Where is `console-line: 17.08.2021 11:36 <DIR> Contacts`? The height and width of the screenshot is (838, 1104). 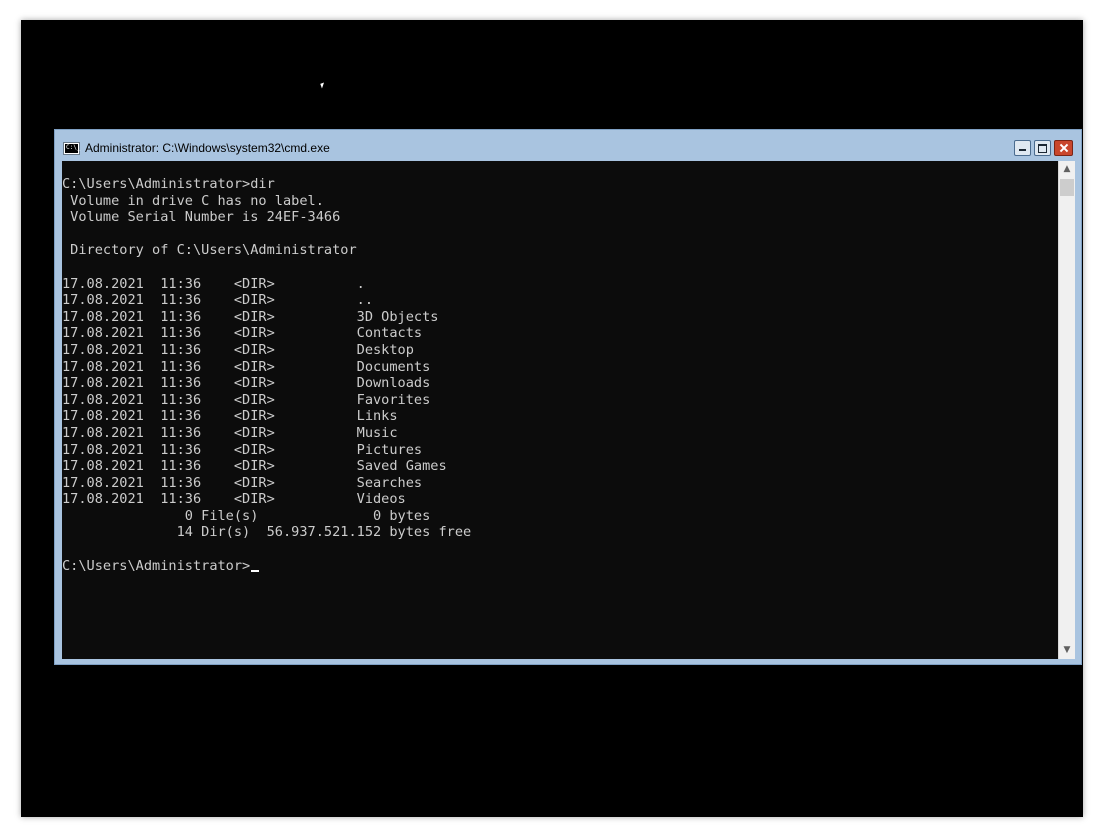
console-line: 17.08.2021 11:36 <DIR> Contacts is located at coordinates (242, 333).